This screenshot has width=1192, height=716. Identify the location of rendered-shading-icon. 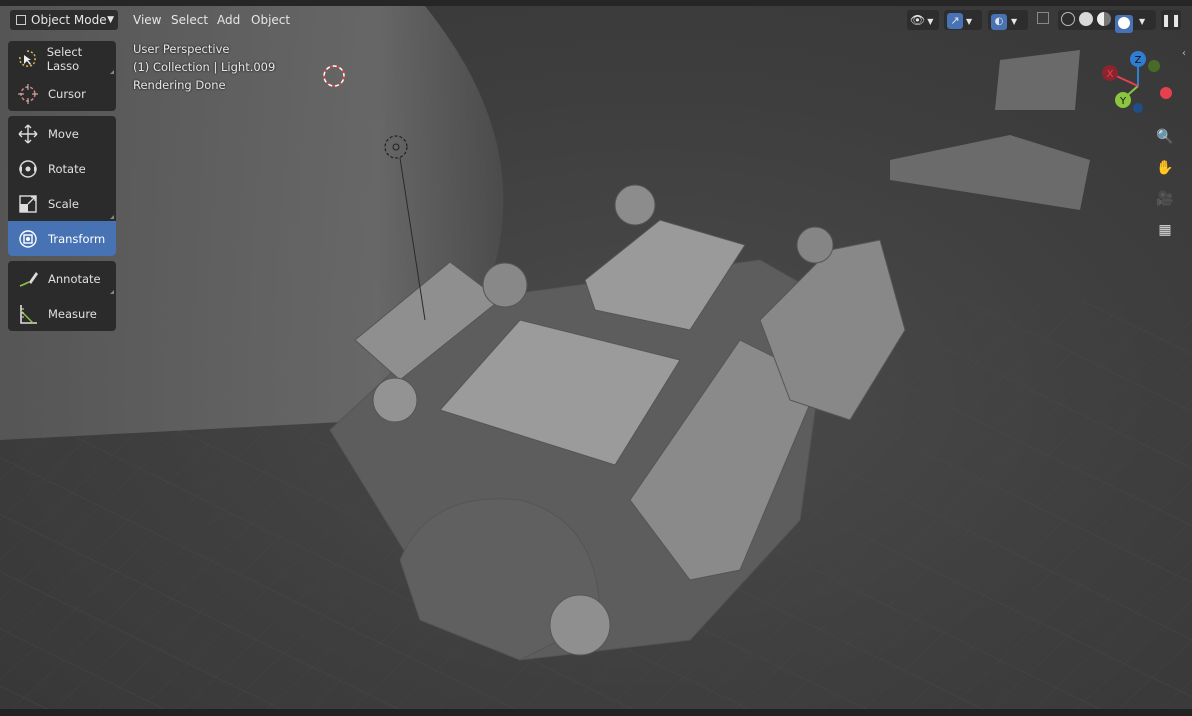
(1124, 24).